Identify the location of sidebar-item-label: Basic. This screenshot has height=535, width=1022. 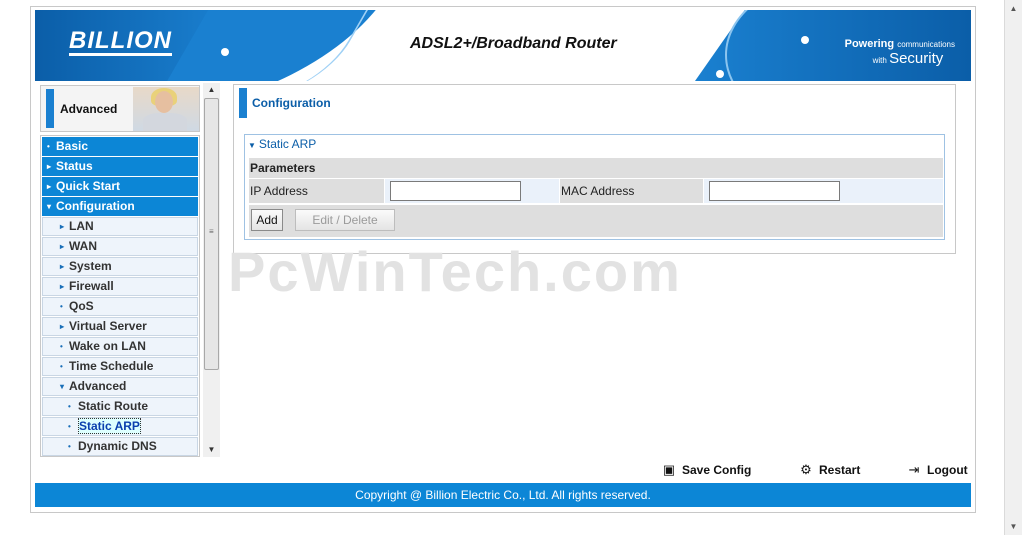
(72, 146).